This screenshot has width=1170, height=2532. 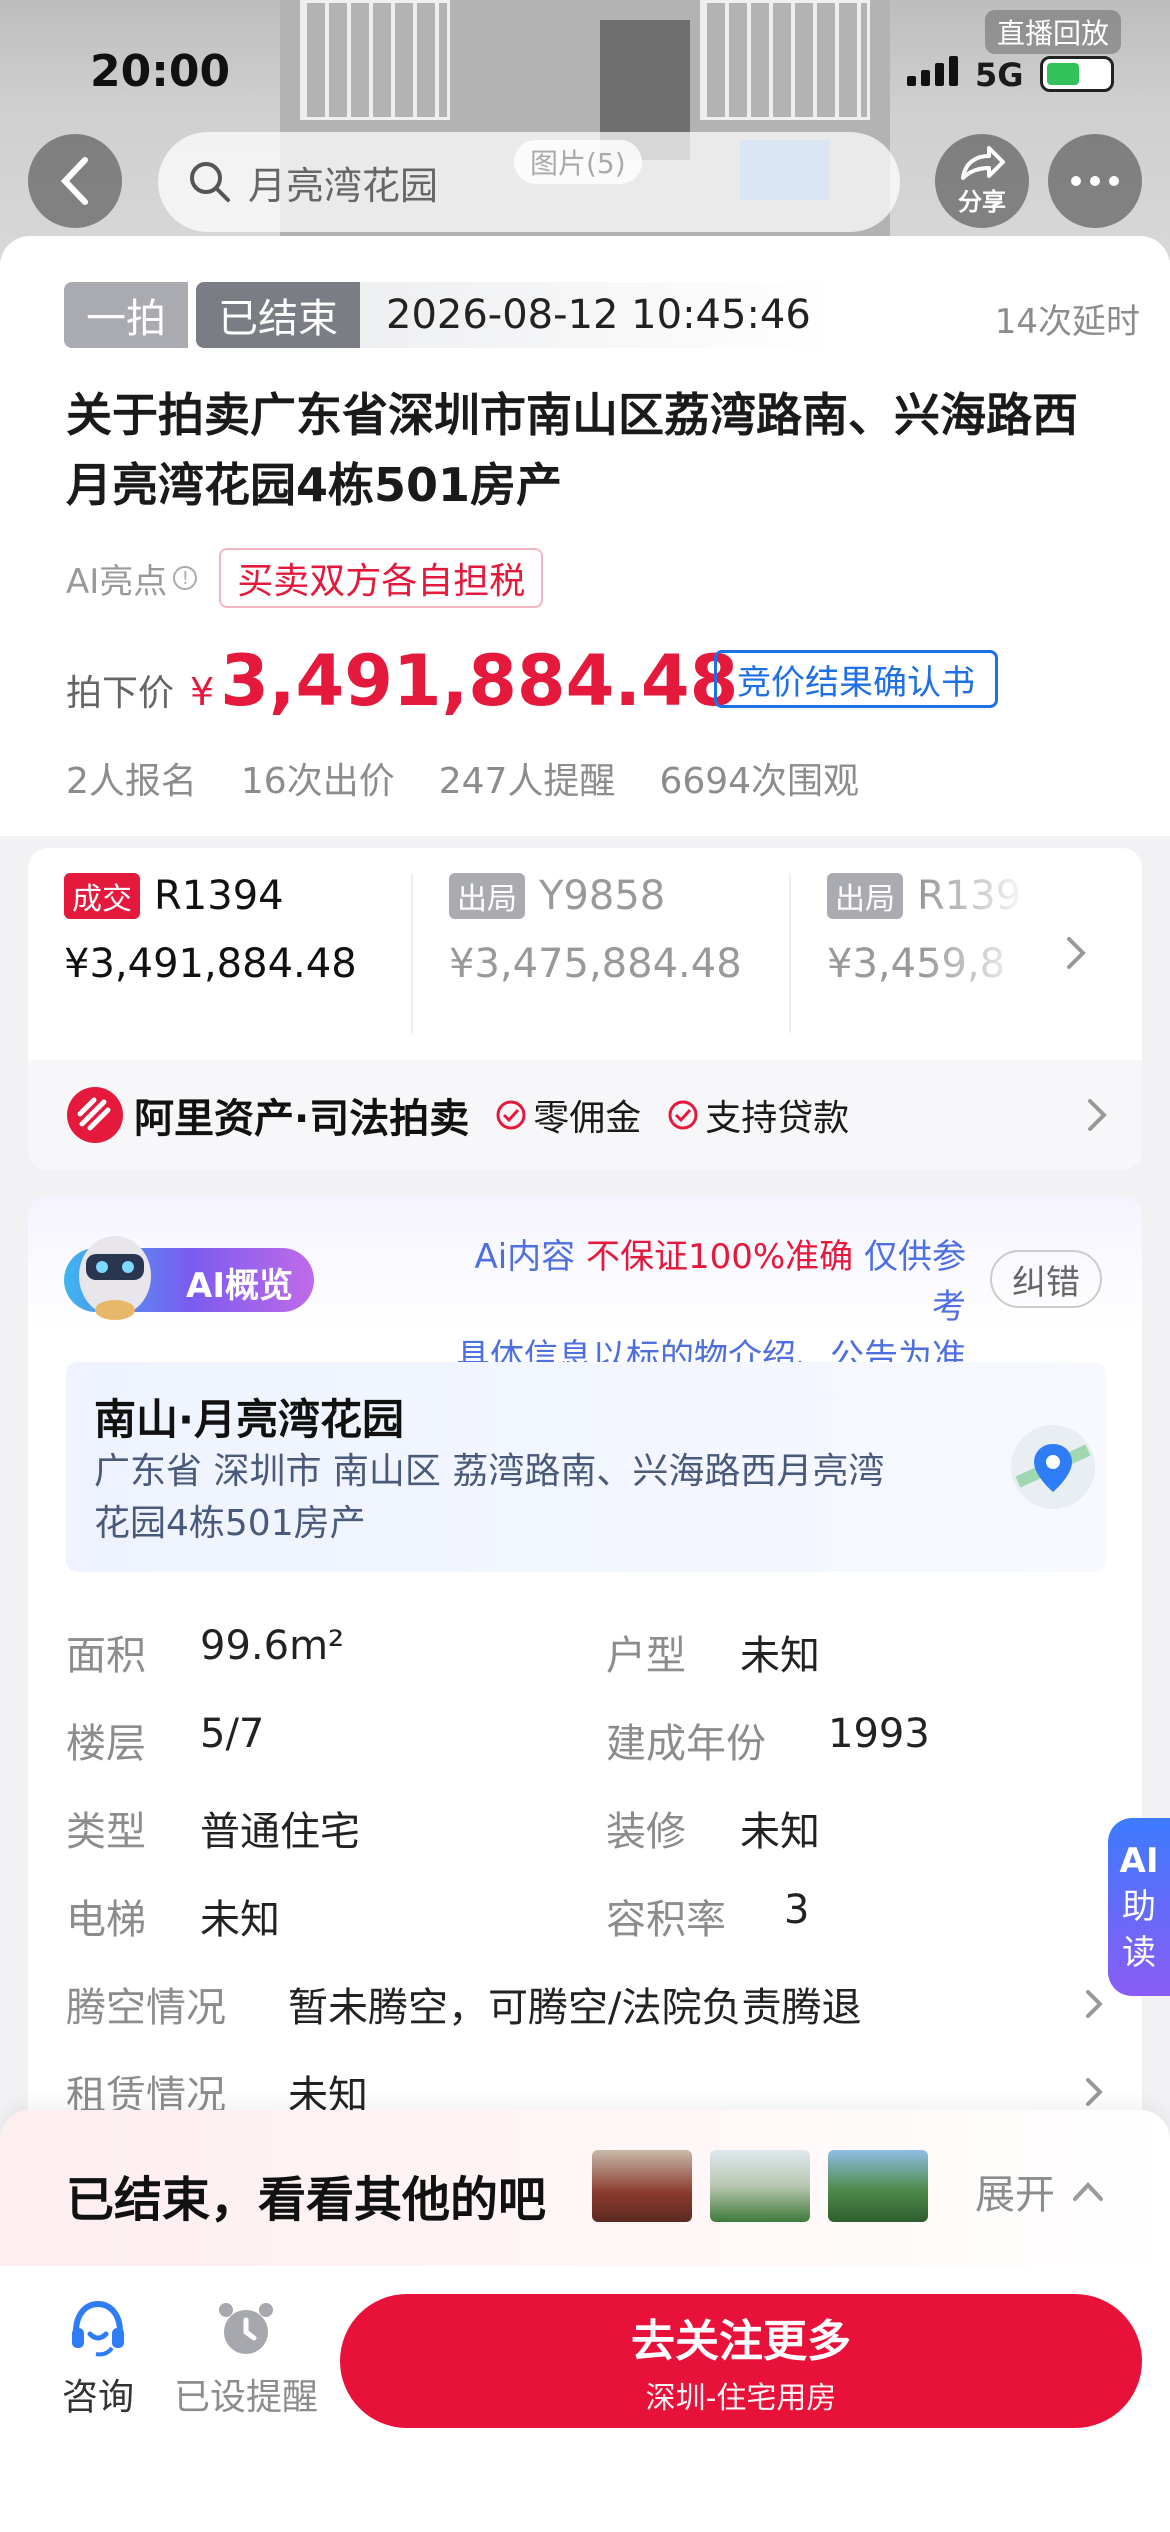 I want to click on feature-loan-support: 支持贷款, so click(x=777, y=1118).